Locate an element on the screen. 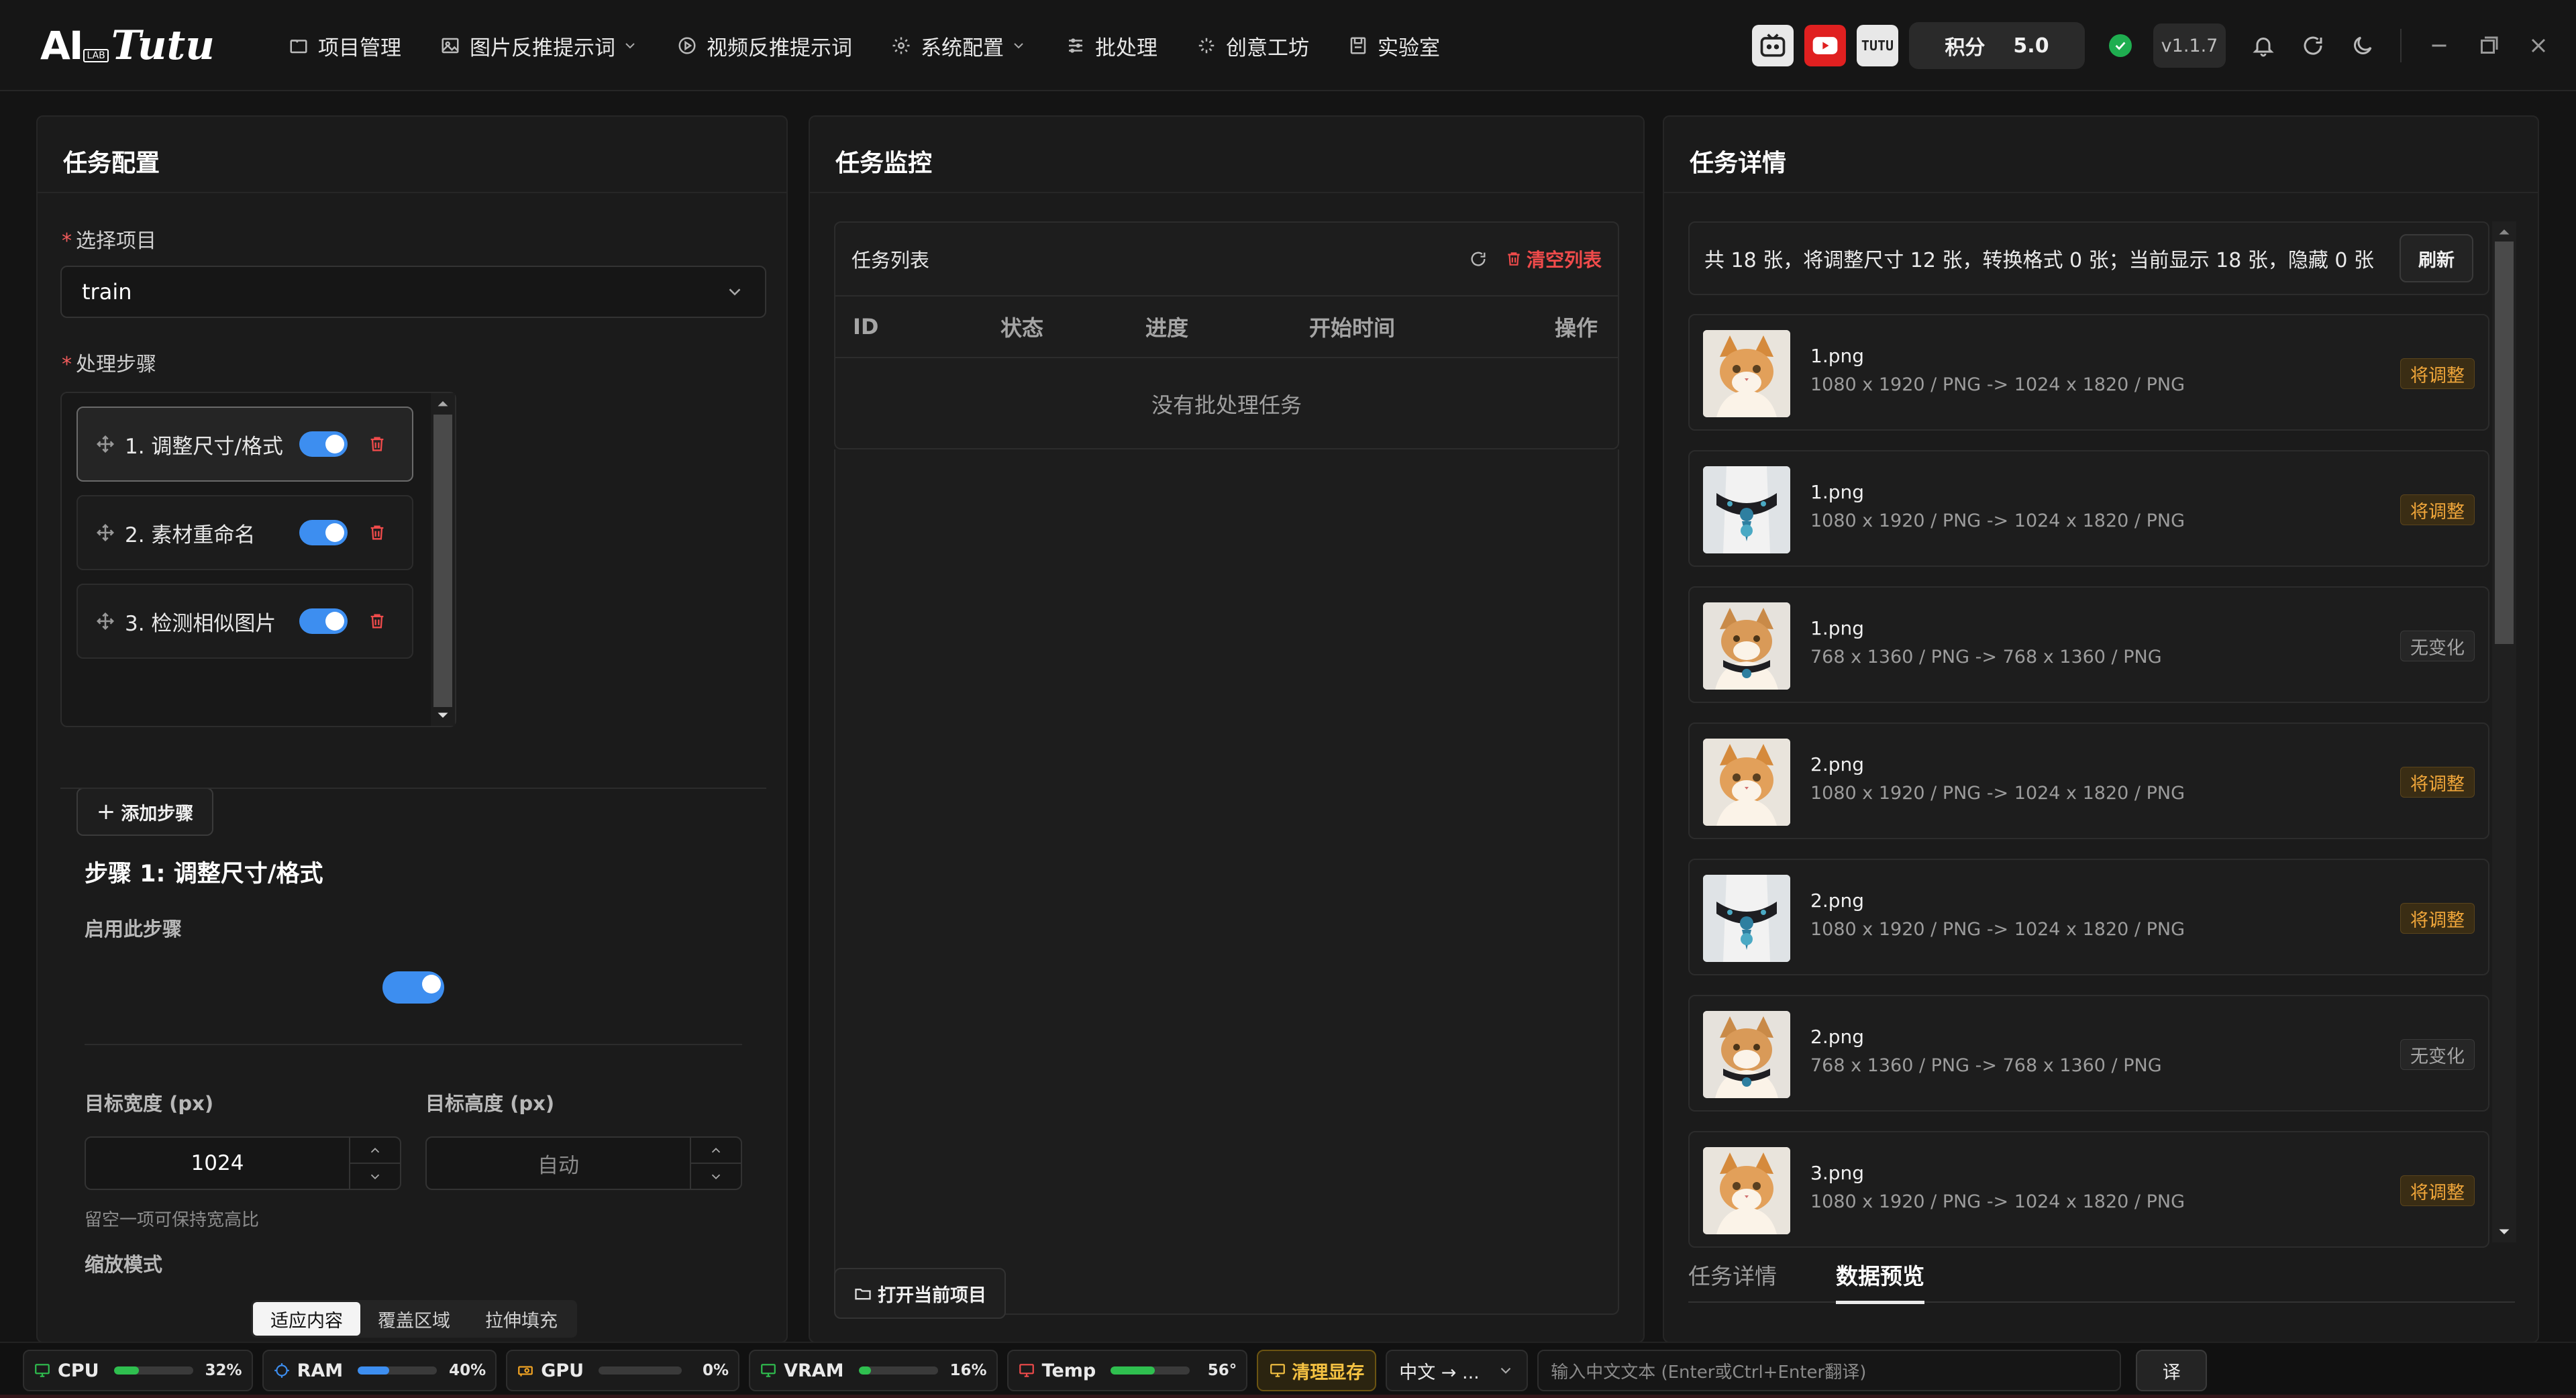 The width and height of the screenshot is (2576, 1398). open-project-button: 打开当前项目 is located at coordinates (920, 1293).